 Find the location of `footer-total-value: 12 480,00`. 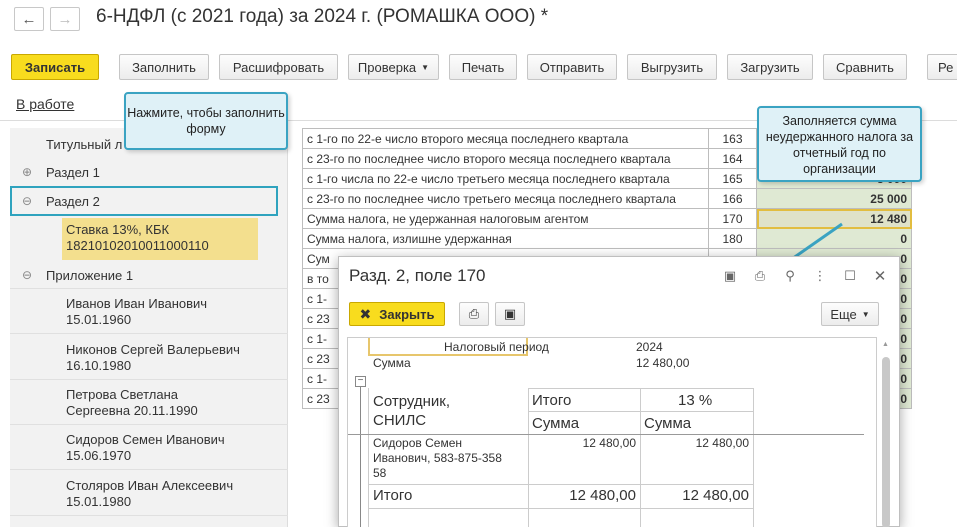

footer-total-value: 12 480,00 is located at coordinates (602, 495).